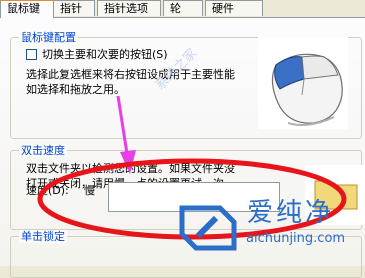 The width and height of the screenshot is (365, 278). I want to click on watermark-logo, so click(208, 227).